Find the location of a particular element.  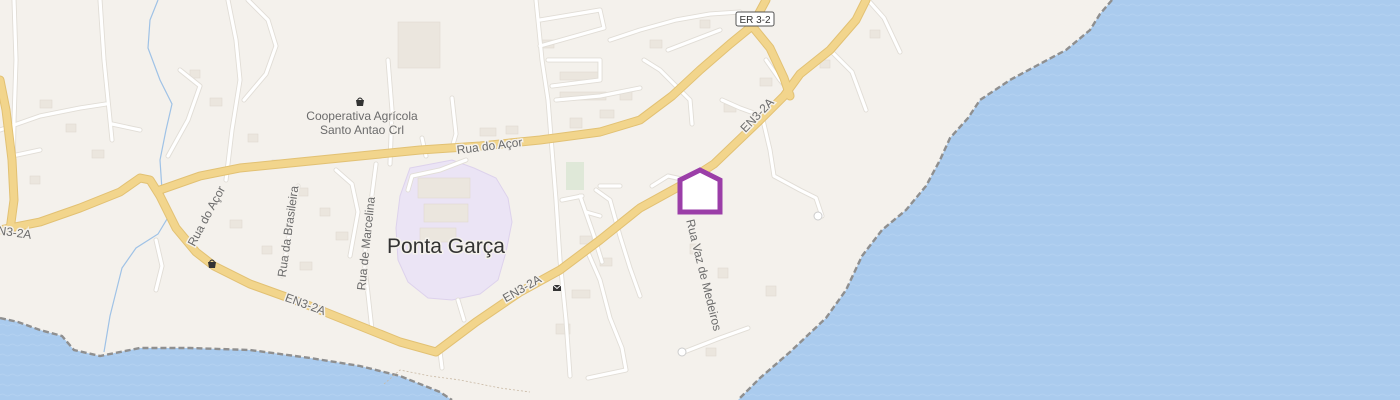

home-marker-icon is located at coordinates (700, 191).